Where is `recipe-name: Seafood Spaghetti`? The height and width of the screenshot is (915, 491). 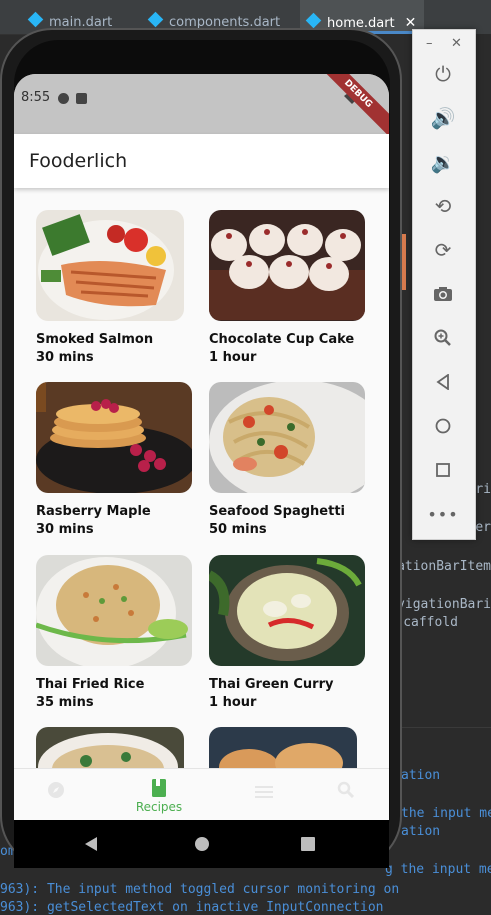
recipe-name: Seafood Spaghetti is located at coordinates (277, 511).